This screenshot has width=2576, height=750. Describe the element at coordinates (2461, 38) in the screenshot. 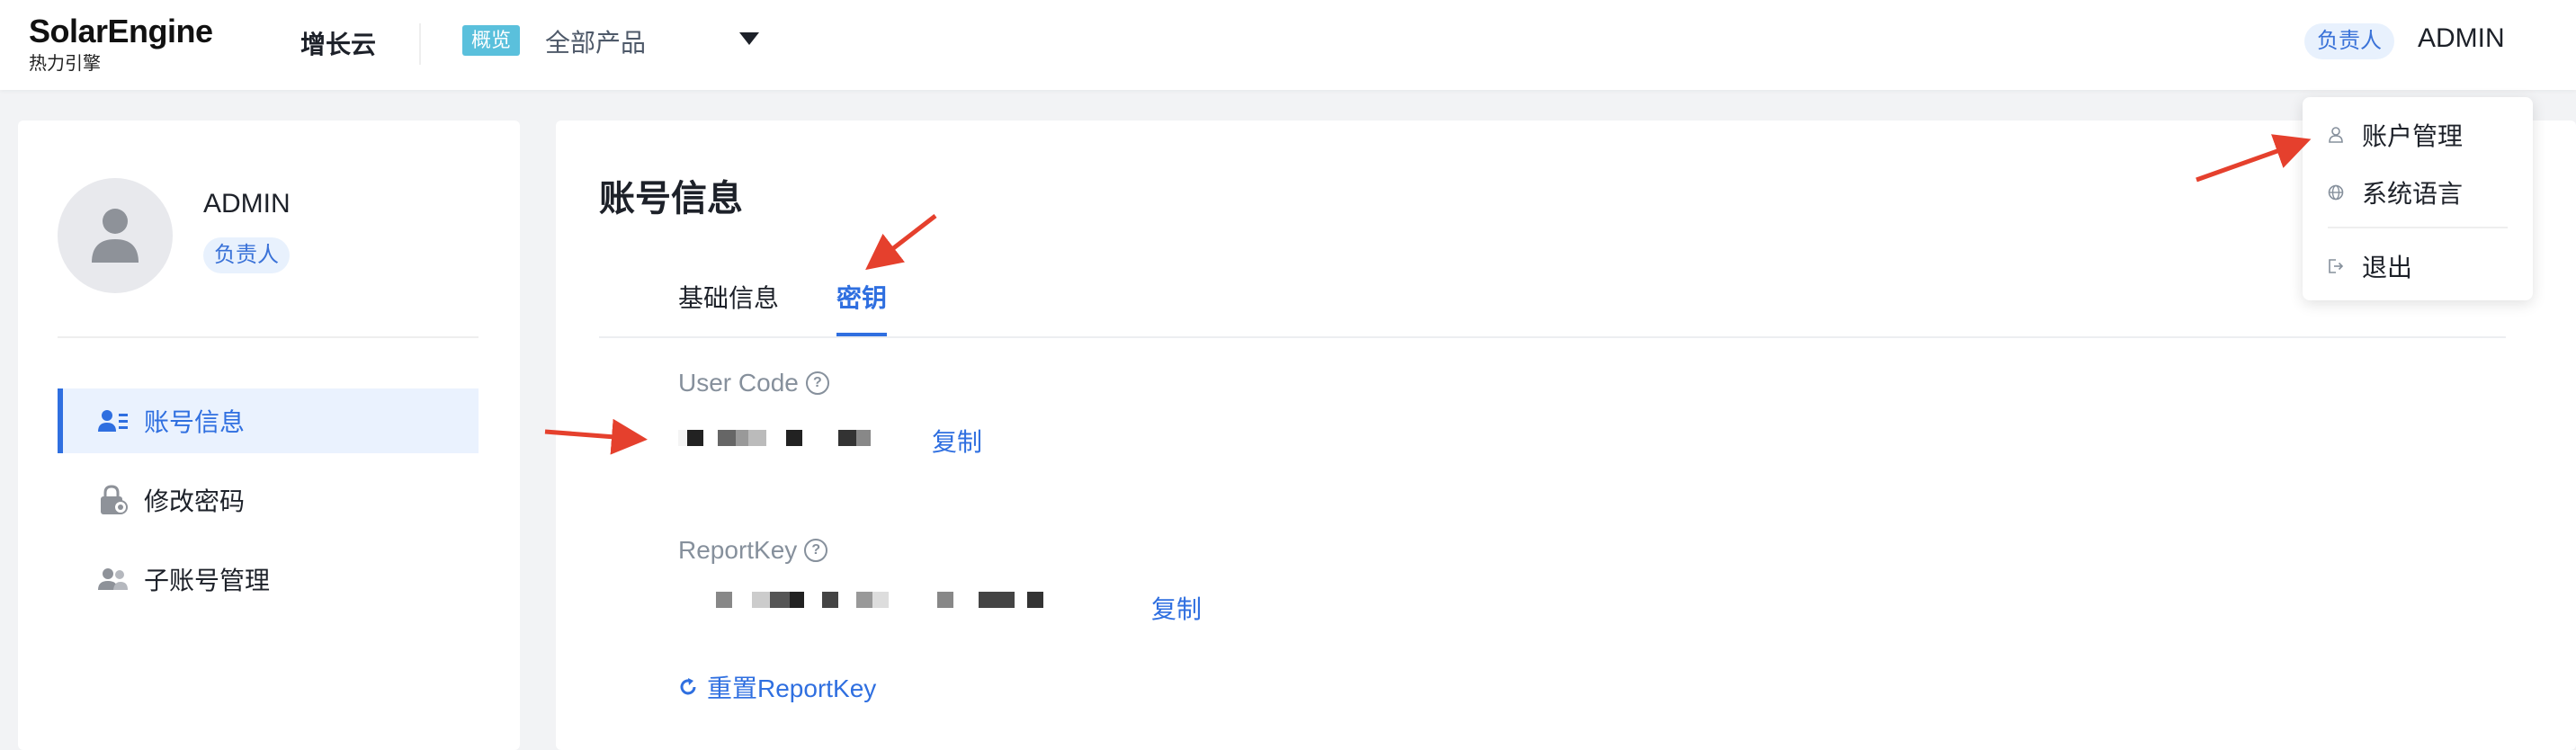

I see `user-menu-trigger: ADMIN` at that location.